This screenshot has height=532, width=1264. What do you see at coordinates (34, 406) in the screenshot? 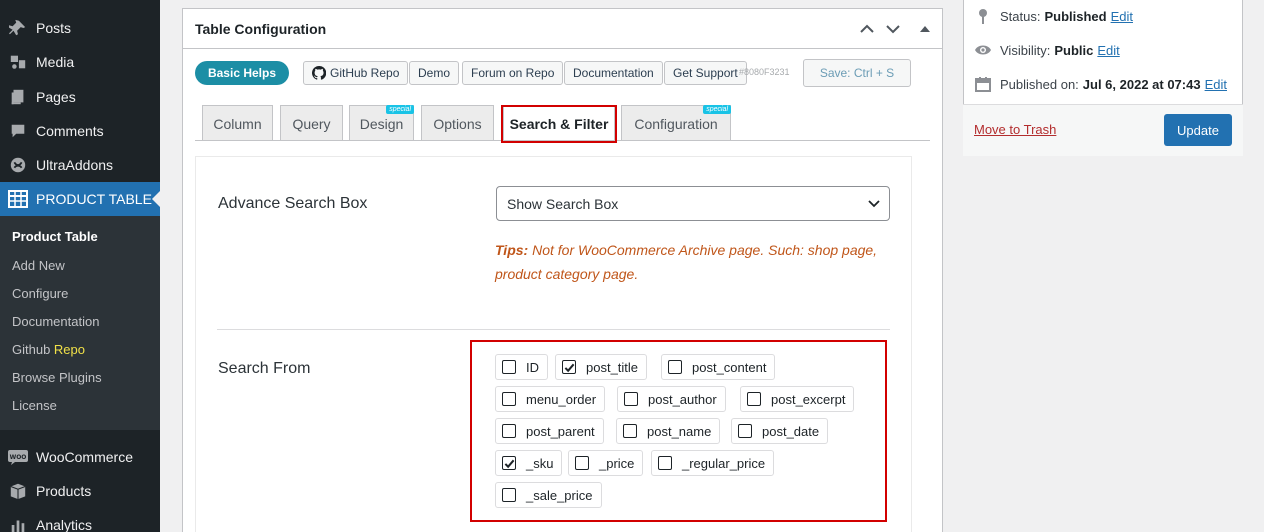
I see `submenu-license: License` at bounding box center [34, 406].